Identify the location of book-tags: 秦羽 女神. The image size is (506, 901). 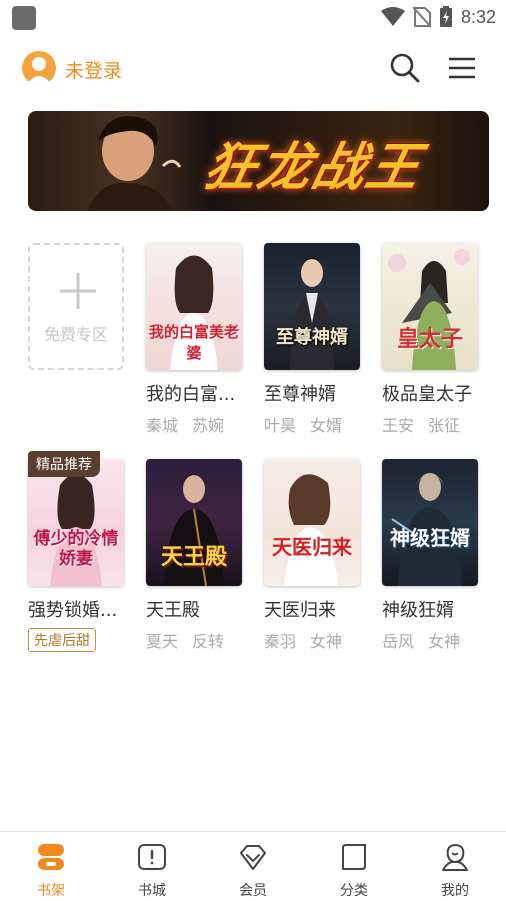
(312, 640).